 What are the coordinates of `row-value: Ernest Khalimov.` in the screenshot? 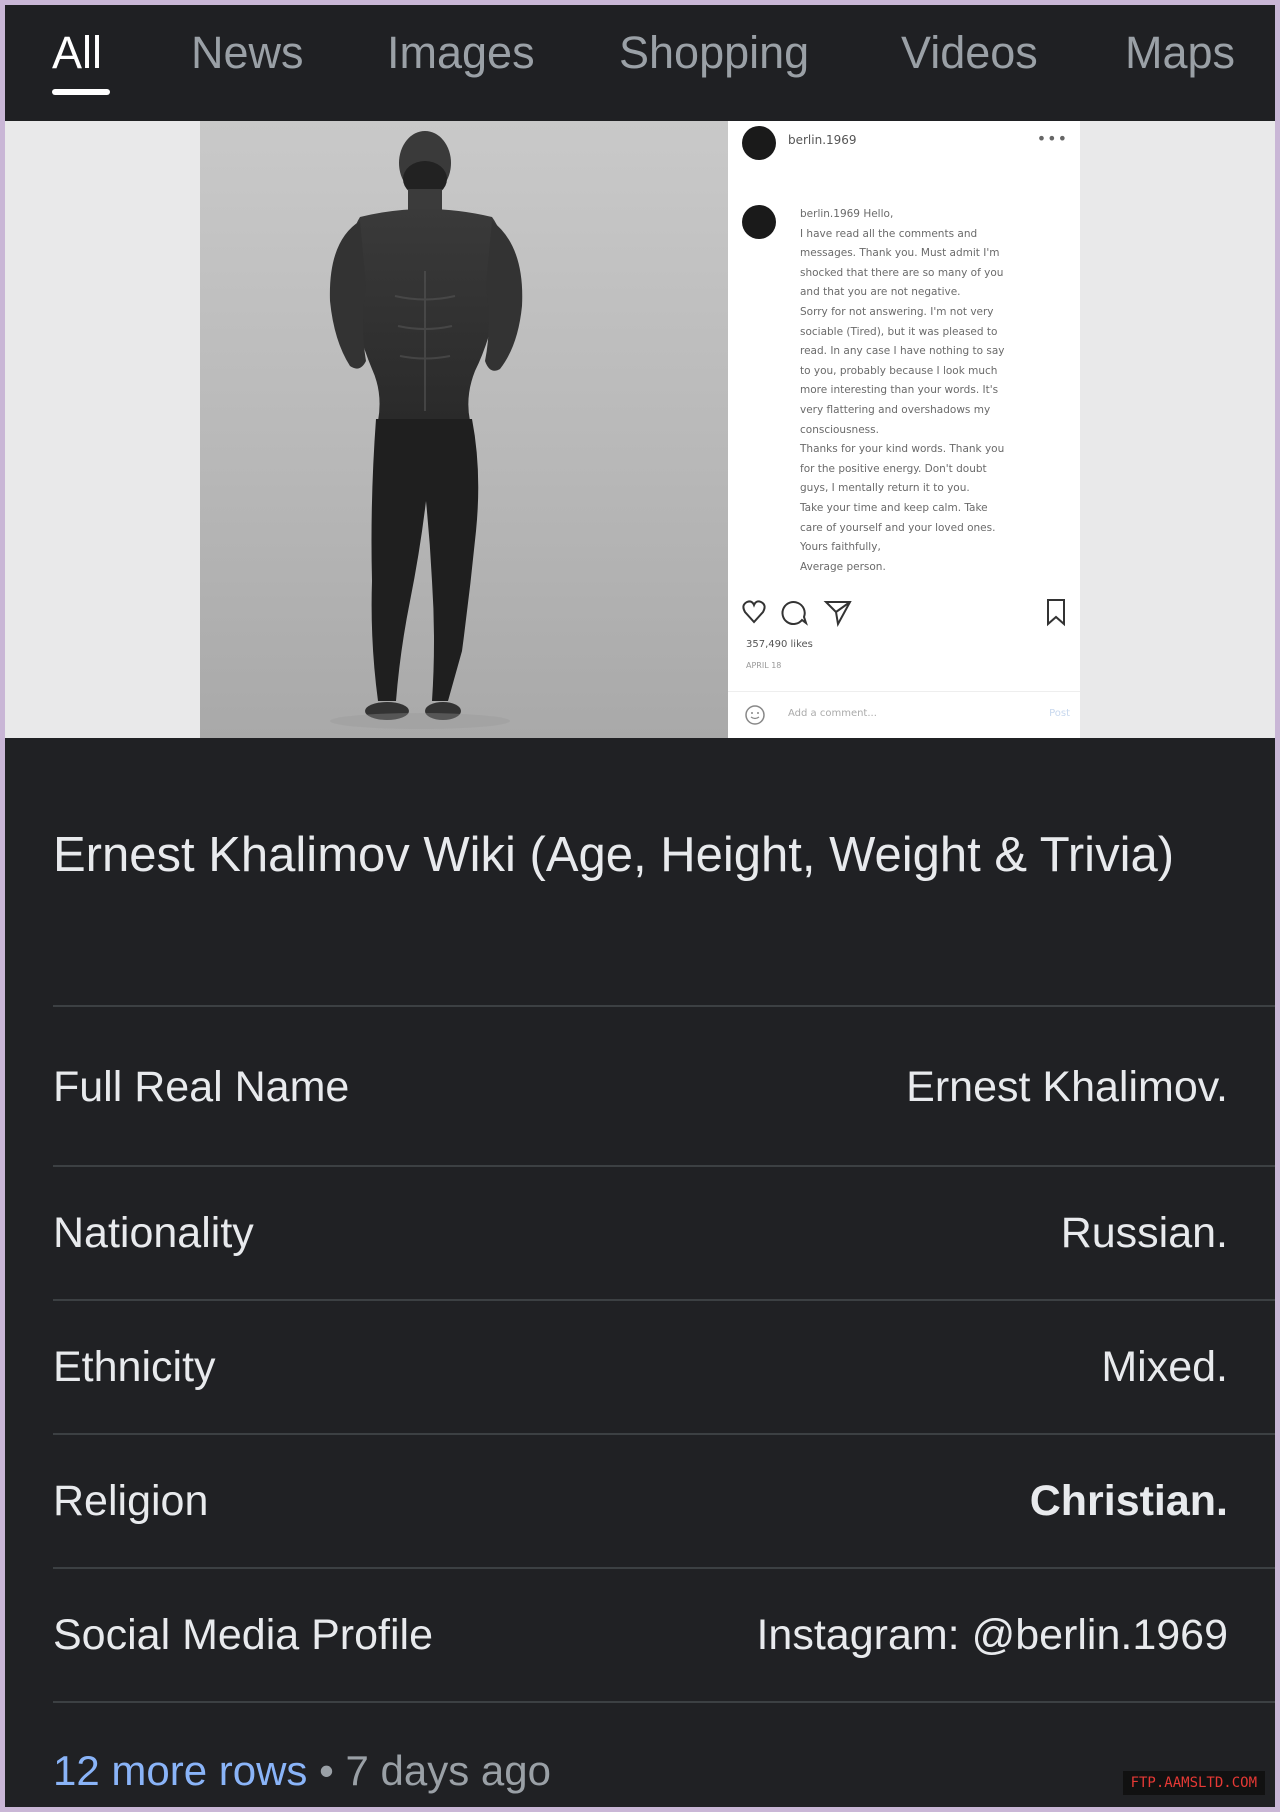 It's located at (1067, 1087).